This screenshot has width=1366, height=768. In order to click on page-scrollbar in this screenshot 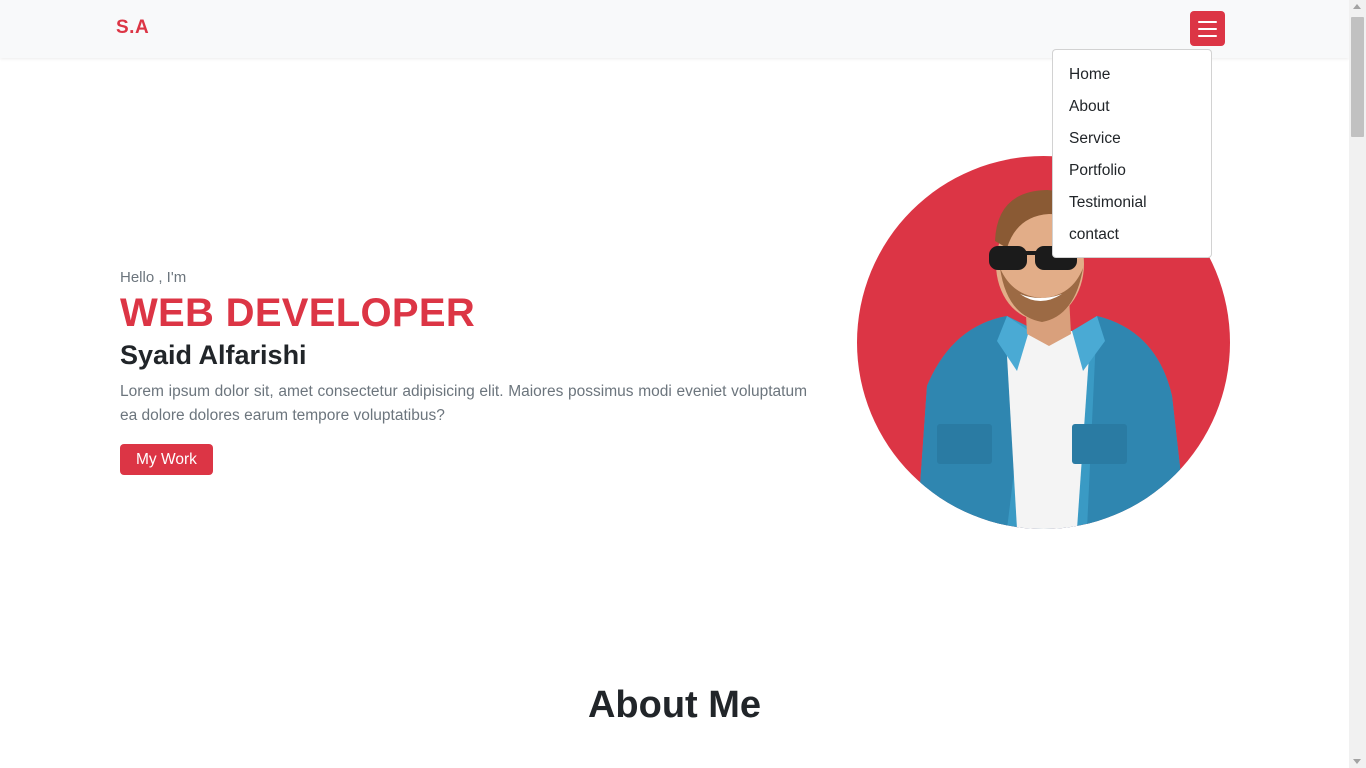, I will do `click(1357, 384)`.